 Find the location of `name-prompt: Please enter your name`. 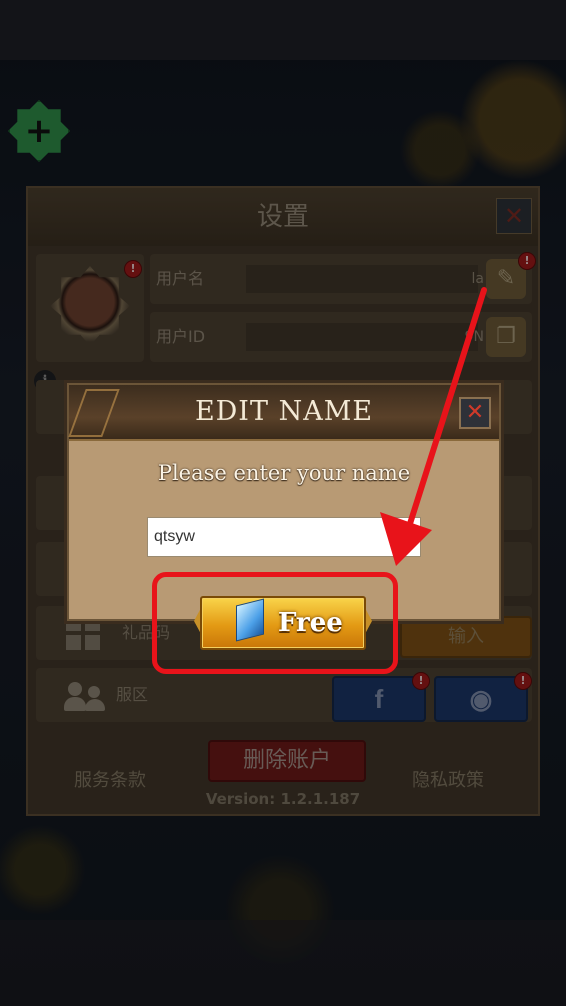

name-prompt: Please enter your name is located at coordinates (284, 473).